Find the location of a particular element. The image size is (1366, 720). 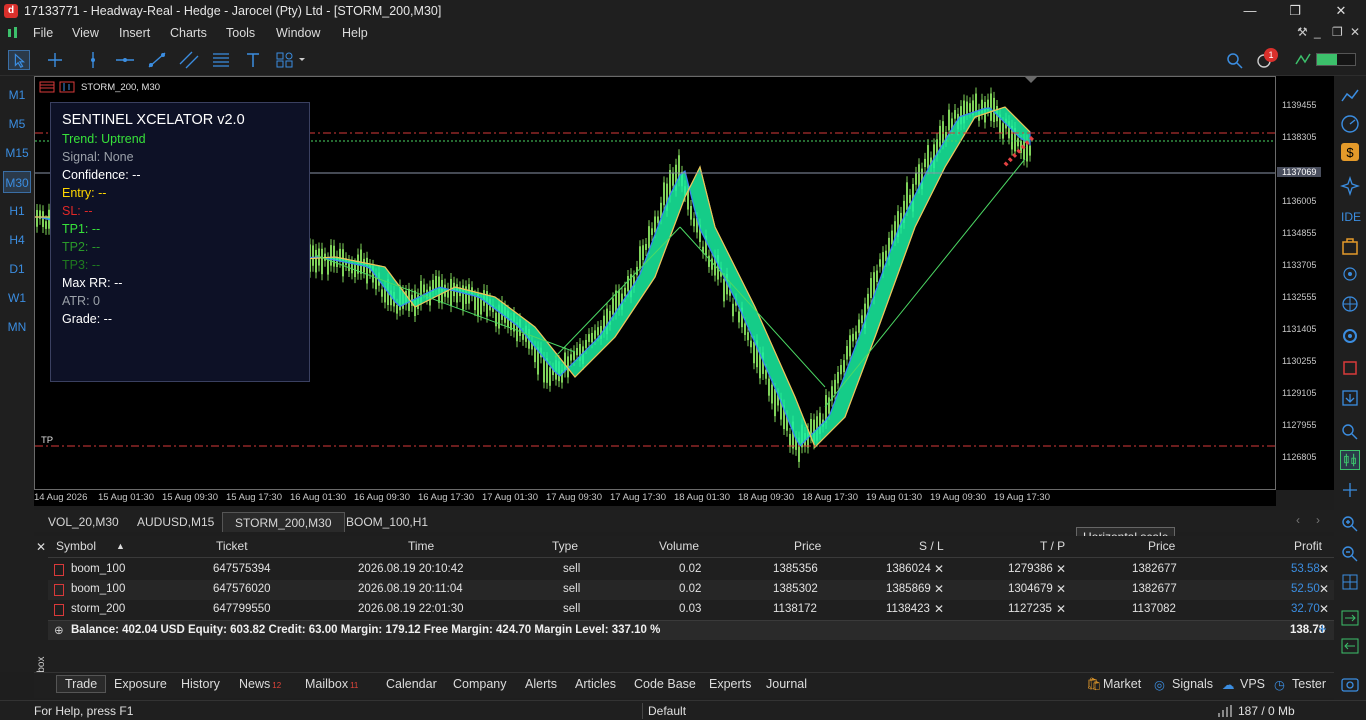

child-minimize-icon: _ is located at coordinates (1317, 32).